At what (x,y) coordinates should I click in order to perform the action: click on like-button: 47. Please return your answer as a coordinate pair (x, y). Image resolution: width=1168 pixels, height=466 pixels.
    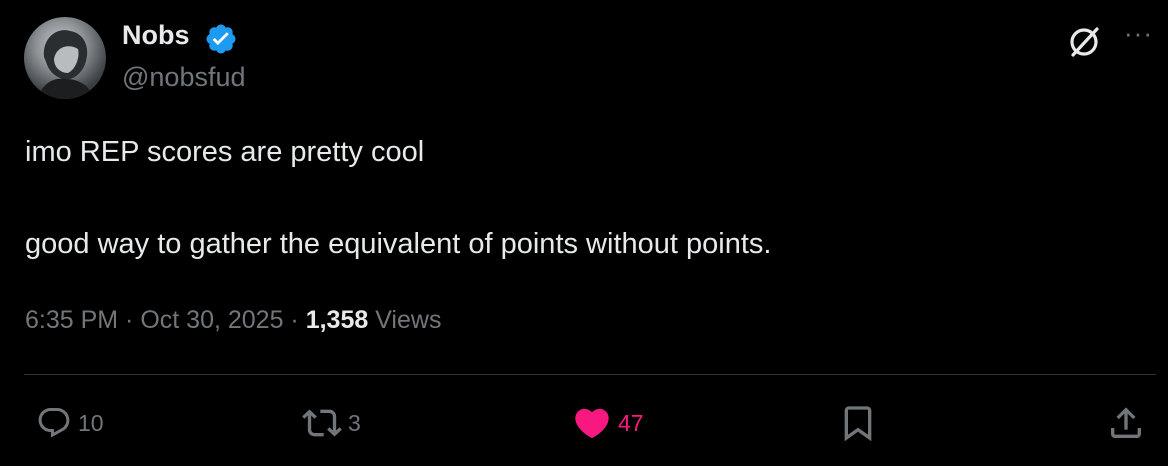
    Looking at the image, I should click on (608, 423).